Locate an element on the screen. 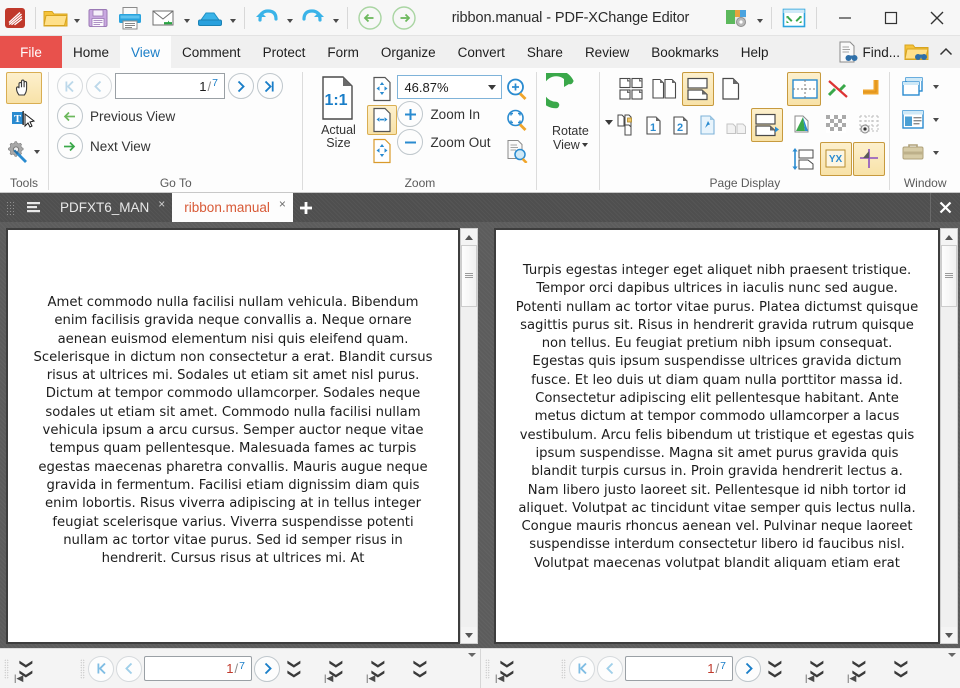 This screenshot has height=688, width=960. layers-icon is located at coordinates (803, 124).